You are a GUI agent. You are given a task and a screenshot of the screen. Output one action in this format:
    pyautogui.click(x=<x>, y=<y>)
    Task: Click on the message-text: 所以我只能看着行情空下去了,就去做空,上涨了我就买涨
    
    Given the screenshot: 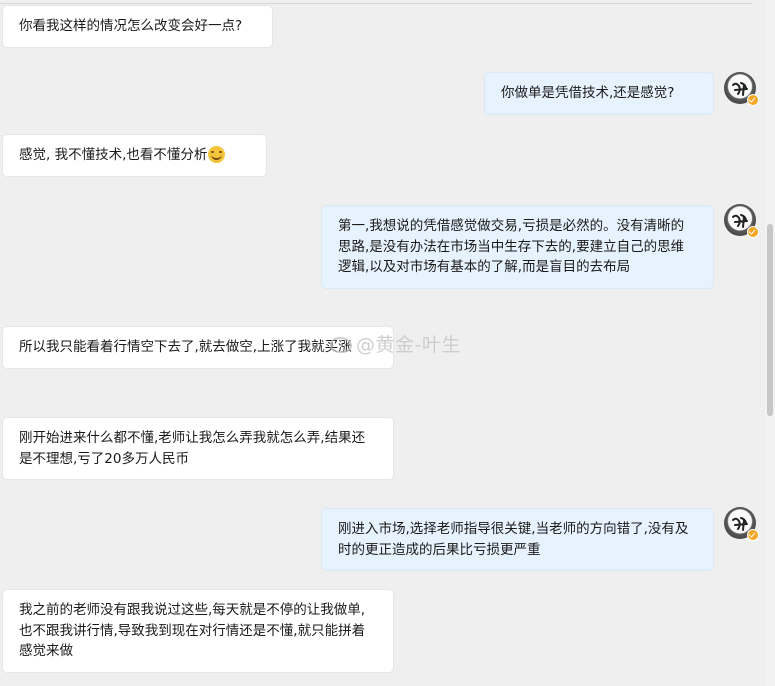 What is the action you would take?
    pyautogui.click(x=185, y=347)
    